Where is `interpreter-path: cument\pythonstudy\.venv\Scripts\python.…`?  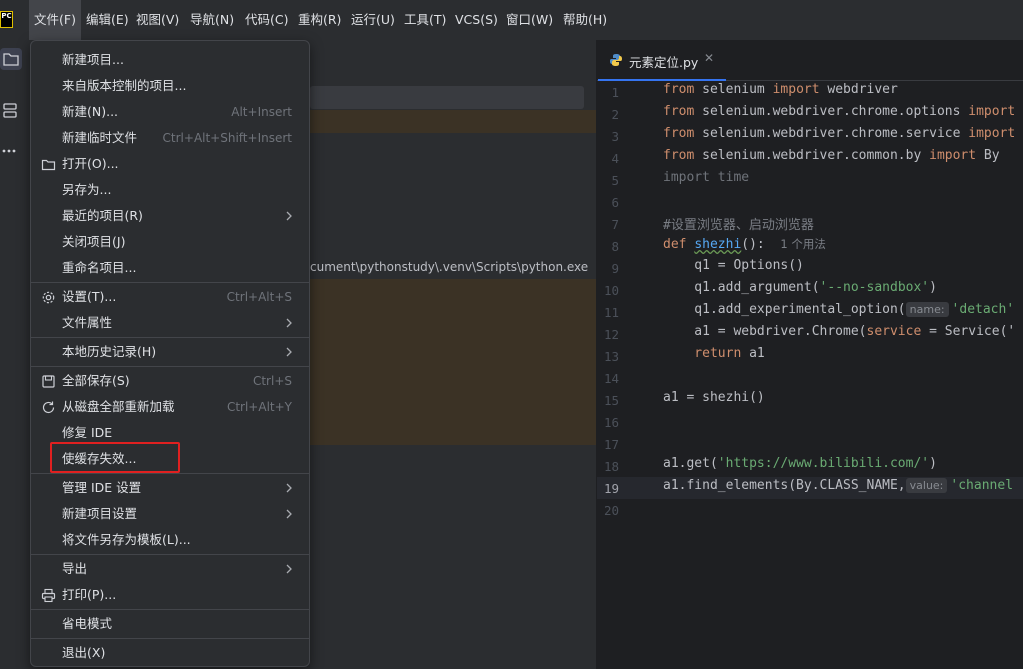
interpreter-path: cument\pythonstudy\.venv\Scripts\python.… is located at coordinates (449, 267).